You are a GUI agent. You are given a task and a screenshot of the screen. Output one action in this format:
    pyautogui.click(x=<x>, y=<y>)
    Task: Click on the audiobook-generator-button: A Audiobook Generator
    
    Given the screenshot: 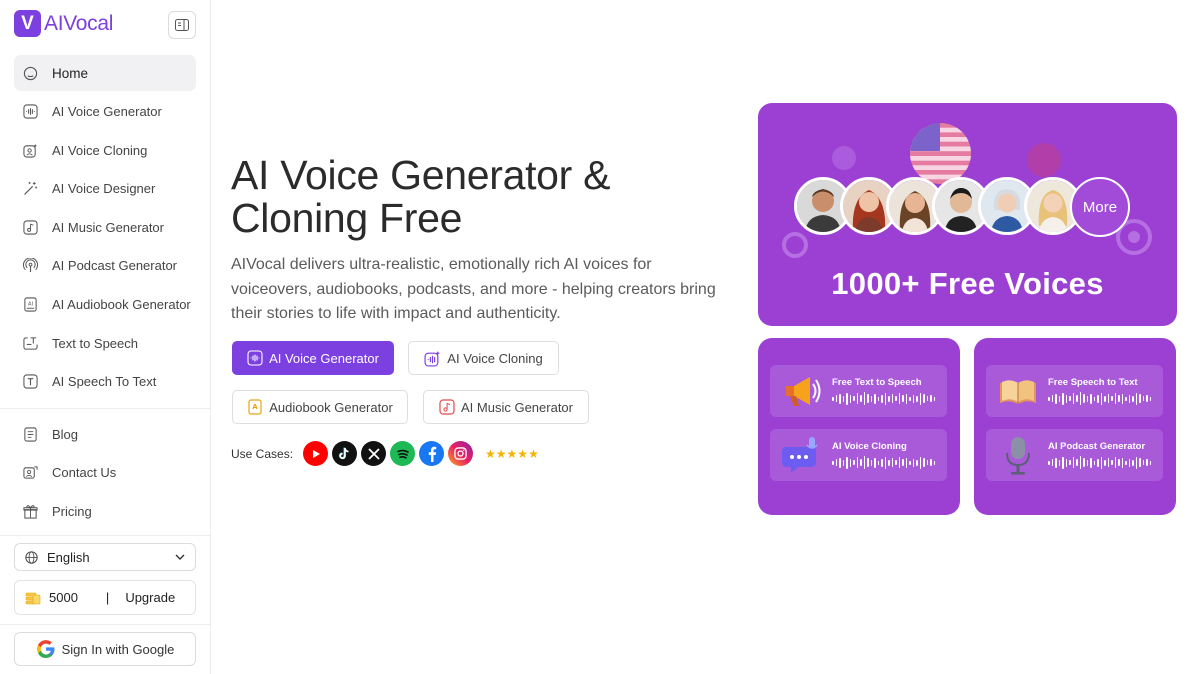 What is the action you would take?
    pyautogui.click(x=320, y=407)
    